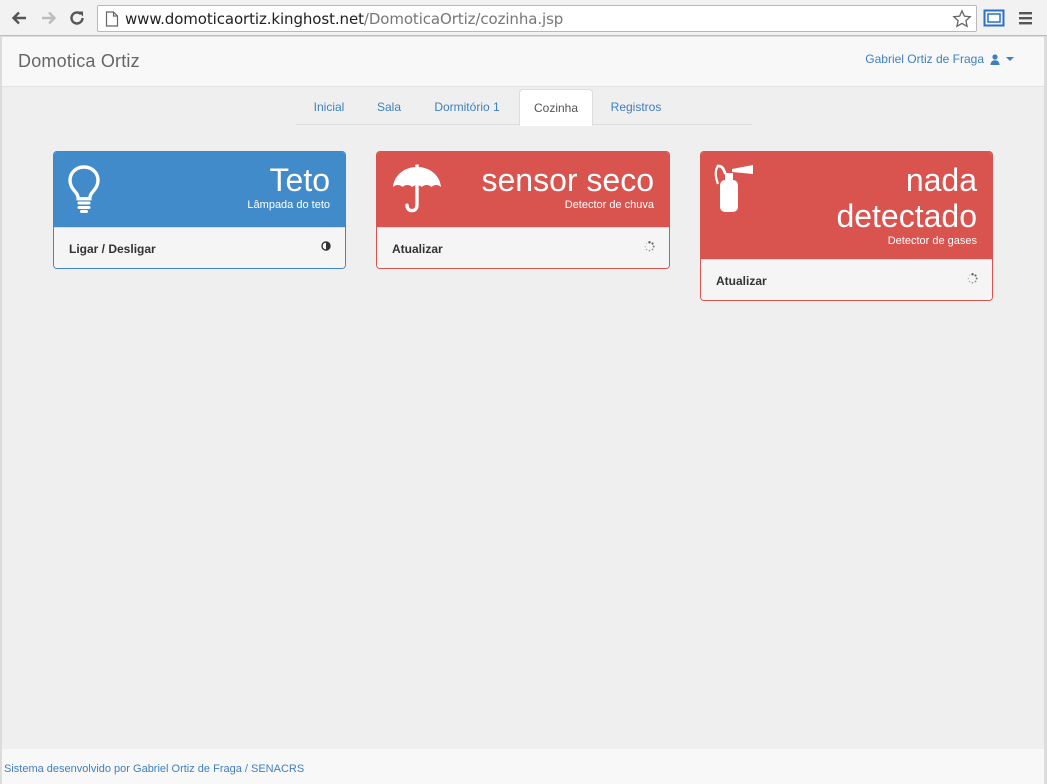 The width and height of the screenshot is (1047, 784). I want to click on panel-value: nada detectado, so click(906, 198).